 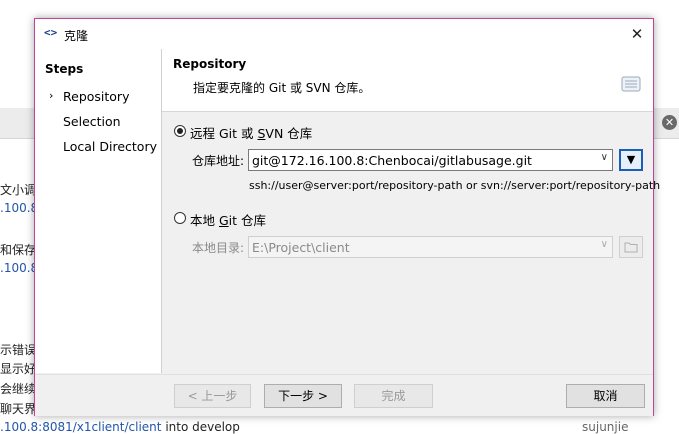 What do you see at coordinates (669, 122) in the screenshot?
I see `background-close-icon: ✕` at bounding box center [669, 122].